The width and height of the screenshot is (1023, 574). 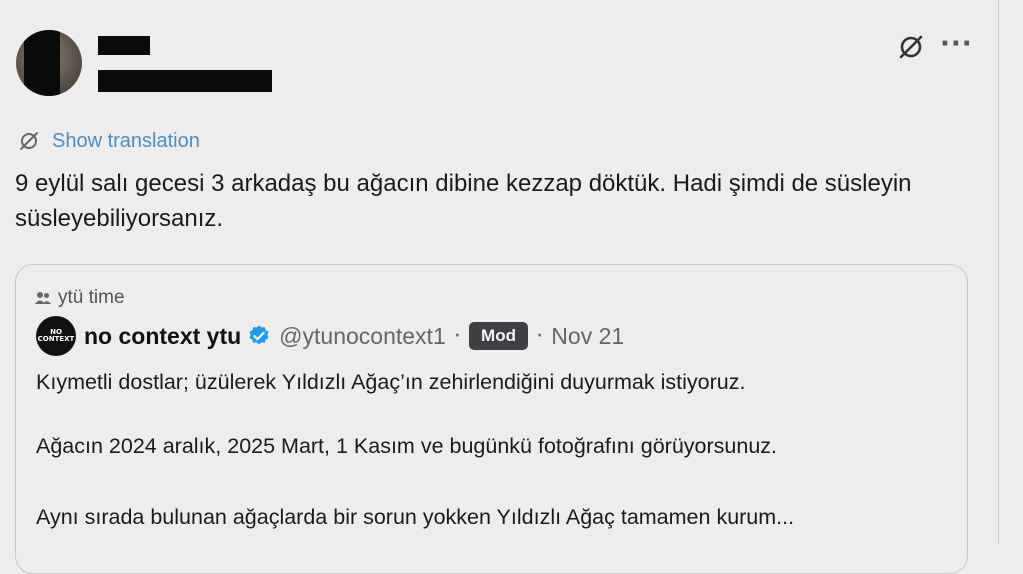 What do you see at coordinates (498, 336) in the screenshot?
I see `mod-badge: Mod` at bounding box center [498, 336].